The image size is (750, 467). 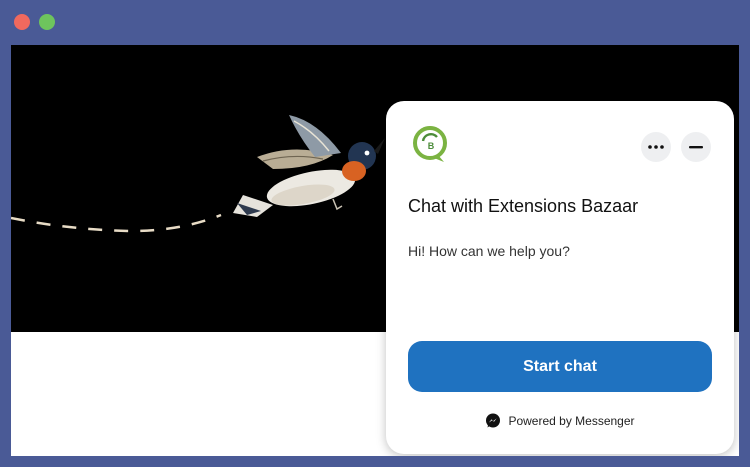 I want to click on minimize-button, so click(x=696, y=147).